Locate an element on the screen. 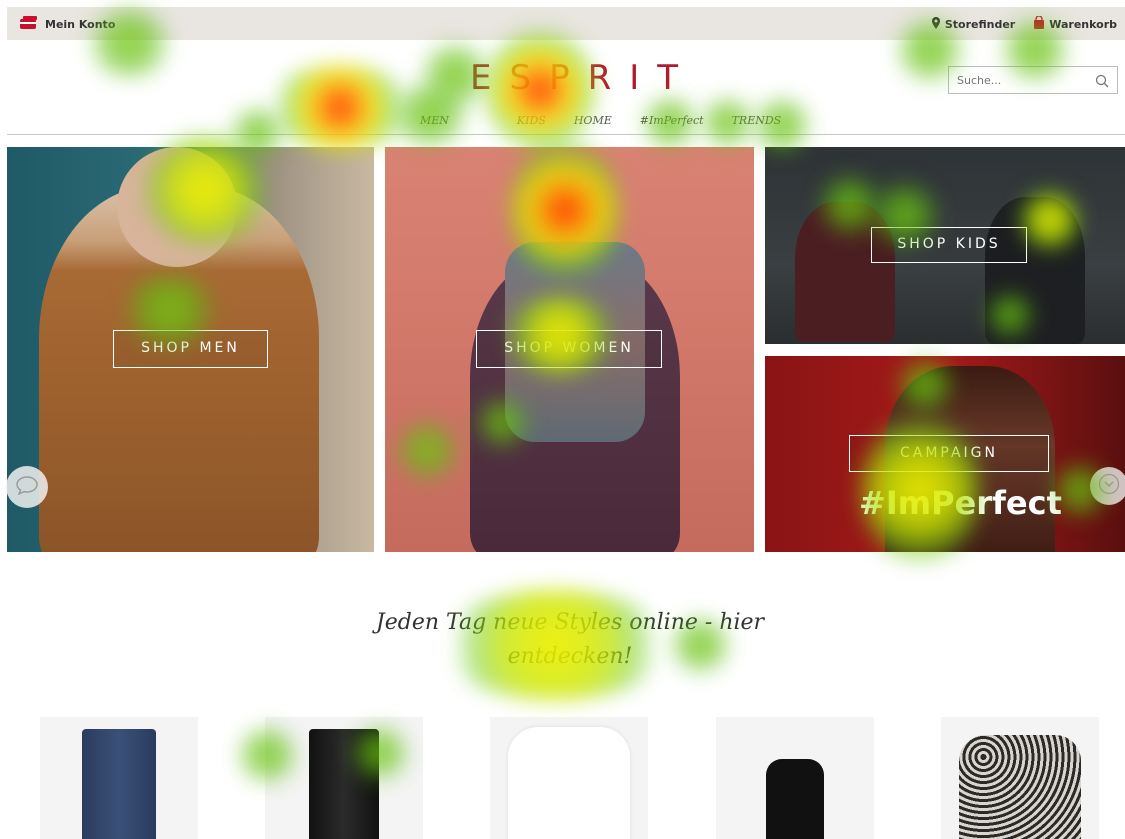 Image resolution: width=1125 pixels, height=839 pixels. storefinder-link: Storefinder is located at coordinates (973, 24).